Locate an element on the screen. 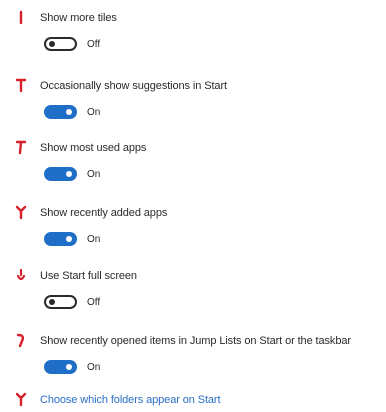  setting-label: Show most used apps is located at coordinates (93, 148).